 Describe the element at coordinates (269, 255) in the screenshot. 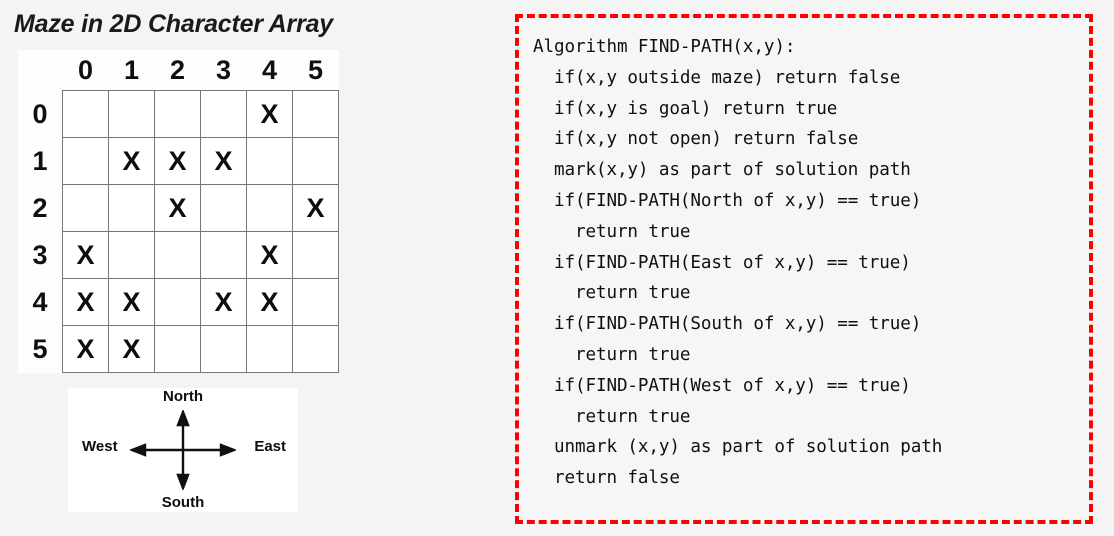

I see `maze-cell-wall-3-4: X` at that location.